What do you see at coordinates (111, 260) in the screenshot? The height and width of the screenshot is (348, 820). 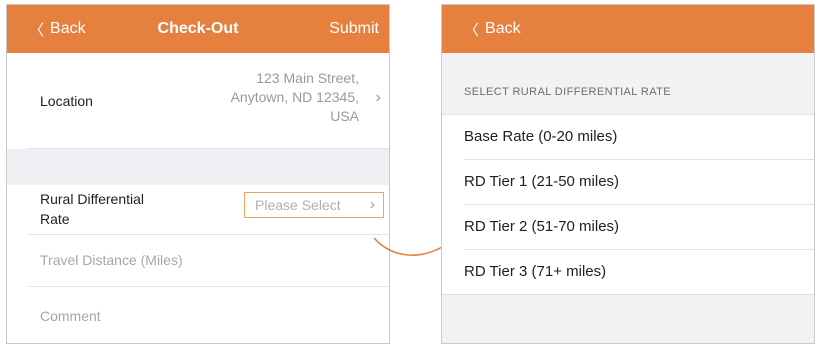 I see `travel-distance-field: Travel Distance (Miles)` at bounding box center [111, 260].